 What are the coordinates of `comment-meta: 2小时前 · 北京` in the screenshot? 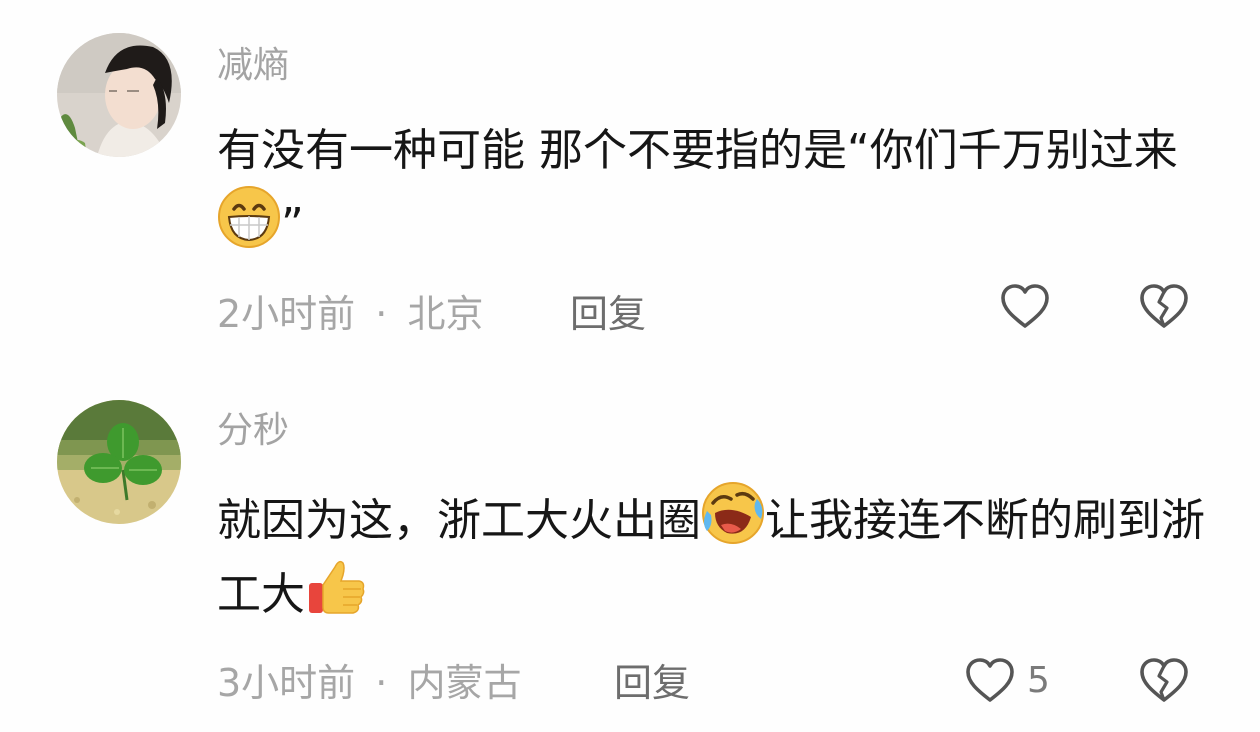 It's located at (350, 314).